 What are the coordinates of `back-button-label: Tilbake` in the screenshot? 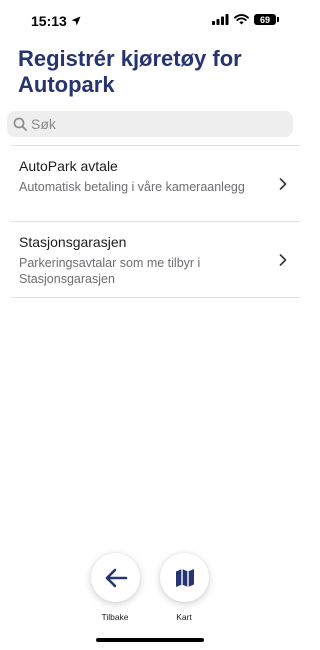 It's located at (115, 617).